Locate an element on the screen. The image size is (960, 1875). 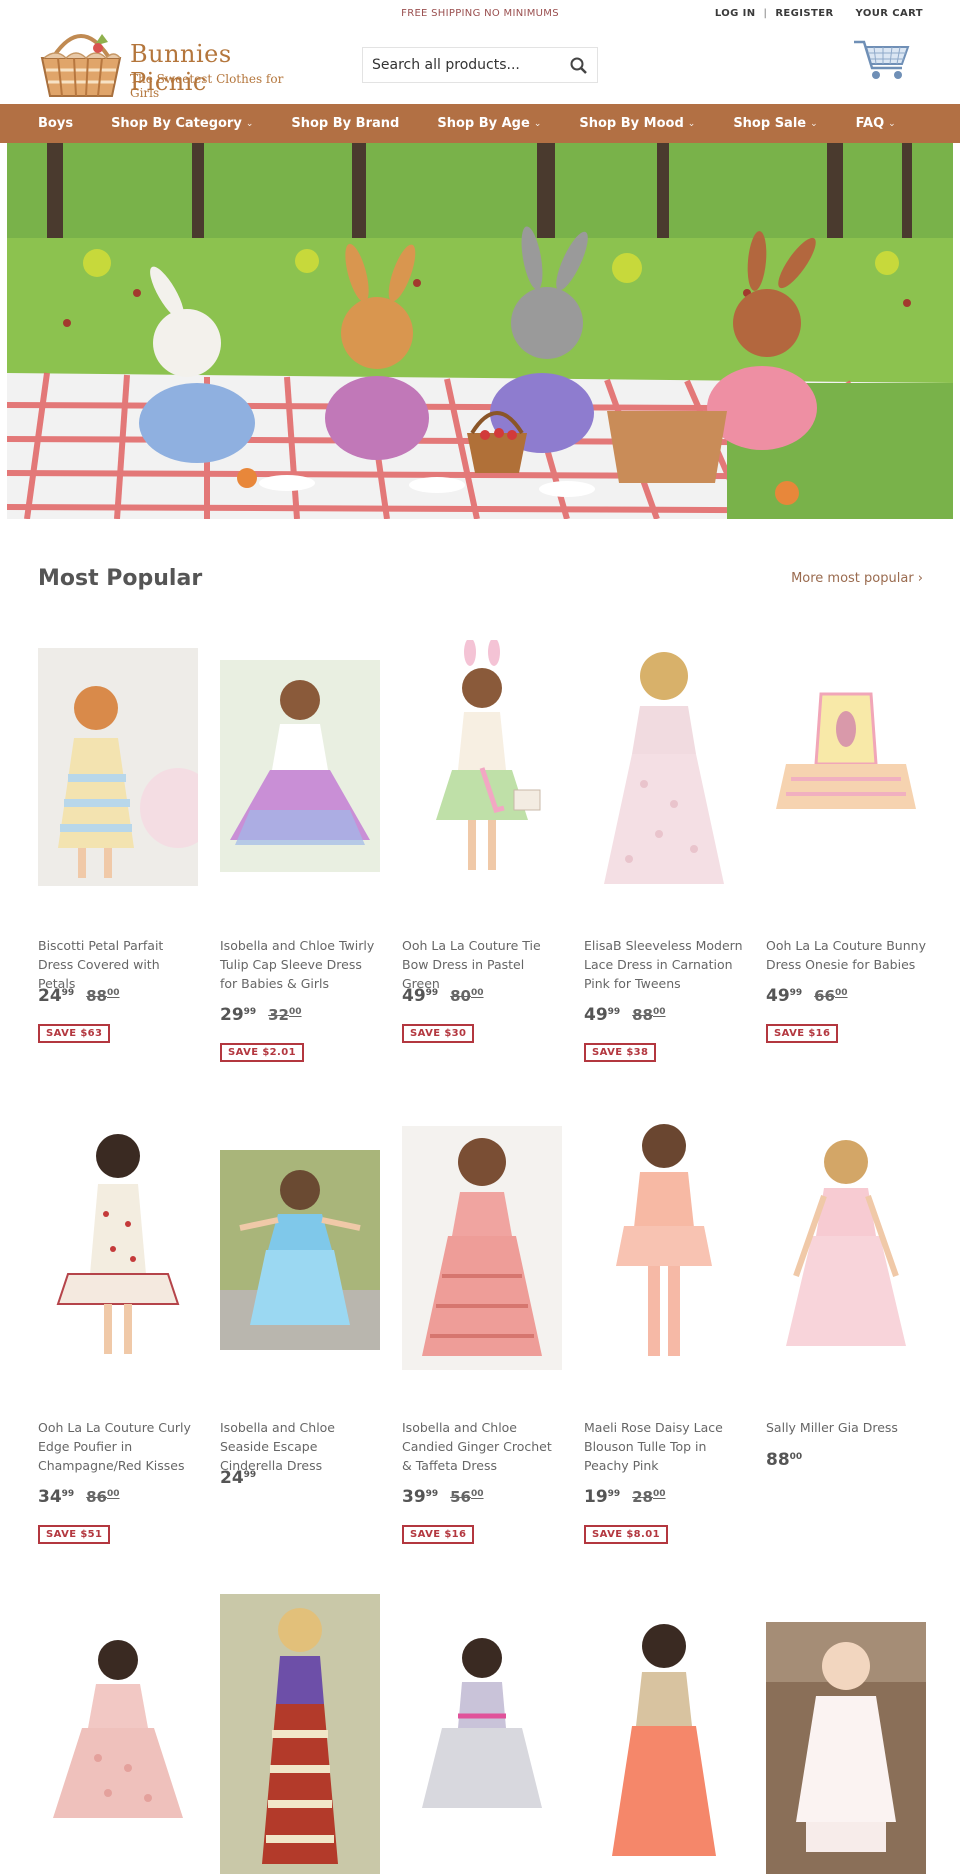
compare-price: 8600 is located at coordinates (102, 1497).